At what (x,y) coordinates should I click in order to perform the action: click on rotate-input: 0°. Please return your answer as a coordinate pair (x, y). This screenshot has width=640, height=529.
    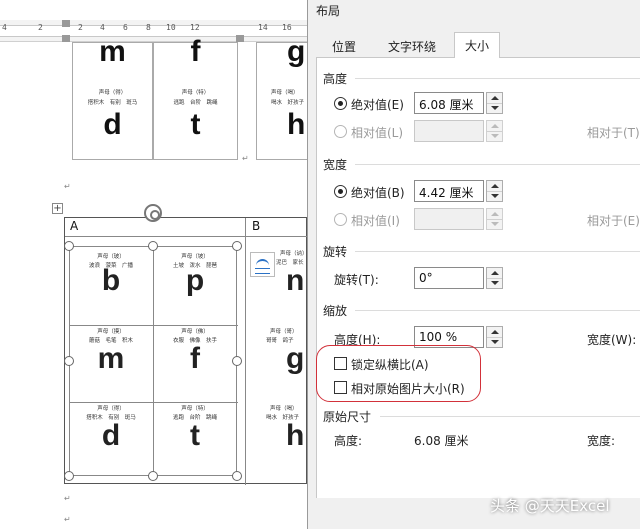
    Looking at the image, I should click on (449, 278).